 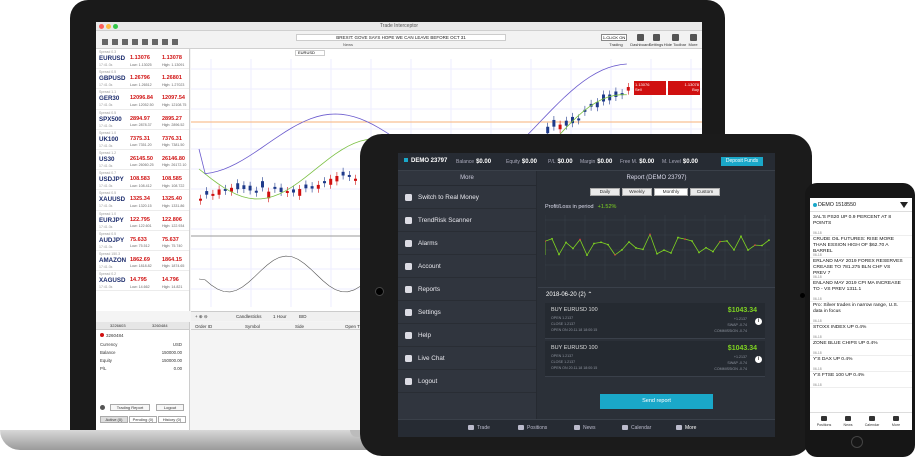 What do you see at coordinates (861, 380) in the screenshot?
I see `news-item: Y'S FTSE 100 UP 0.4% 06-18` at bounding box center [861, 380].